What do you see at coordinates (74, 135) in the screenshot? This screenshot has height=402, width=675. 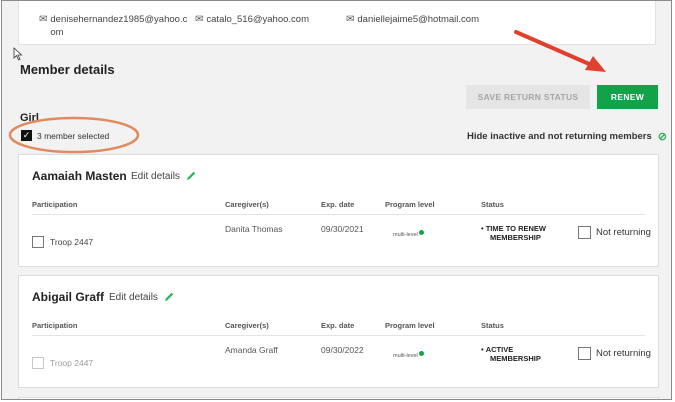 I see `highlight-ellipse` at bounding box center [74, 135].